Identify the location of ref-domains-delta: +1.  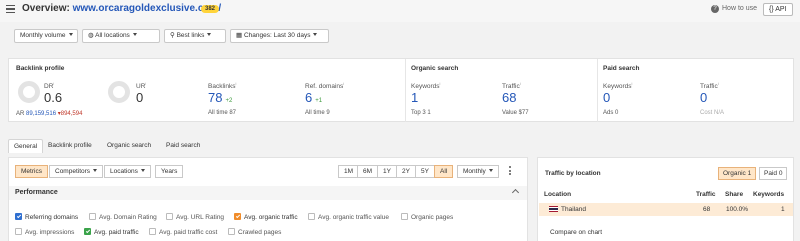
(319, 101).